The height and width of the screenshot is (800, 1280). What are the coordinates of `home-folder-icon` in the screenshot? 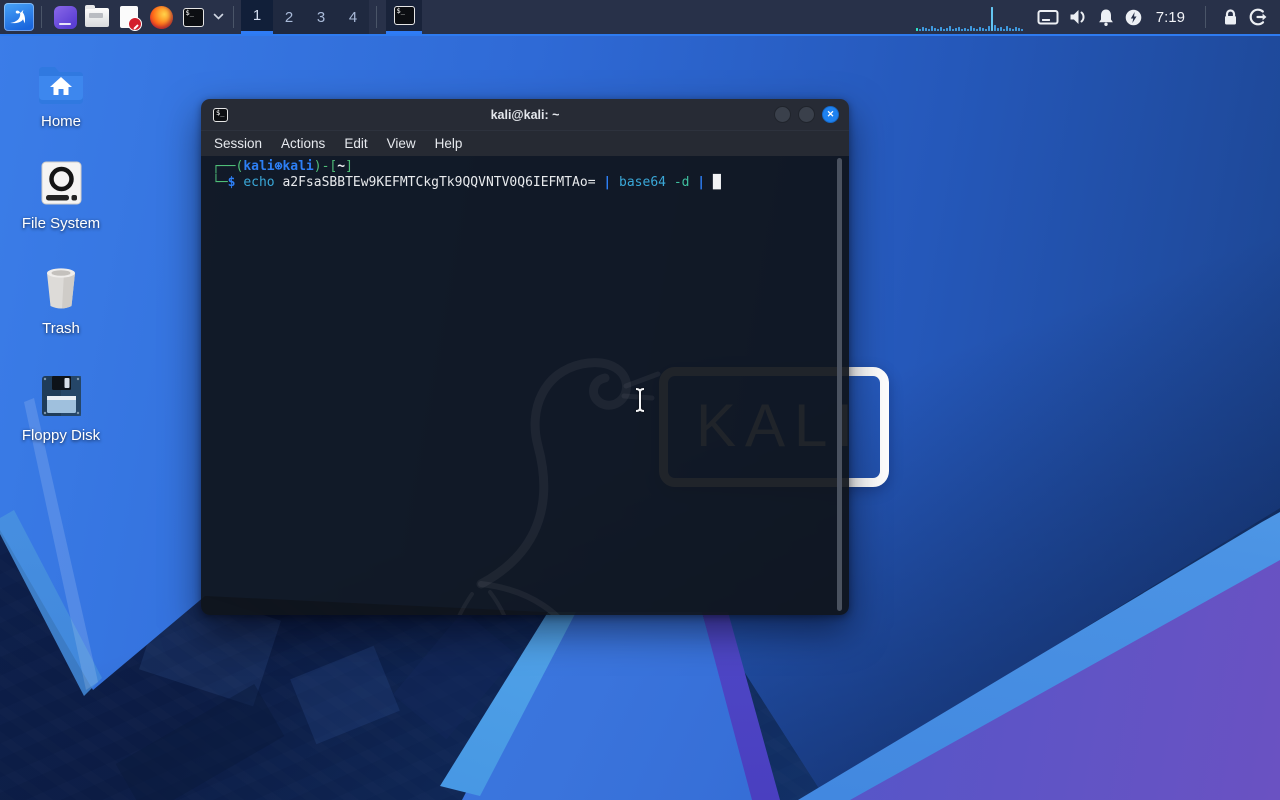 It's located at (61, 80).